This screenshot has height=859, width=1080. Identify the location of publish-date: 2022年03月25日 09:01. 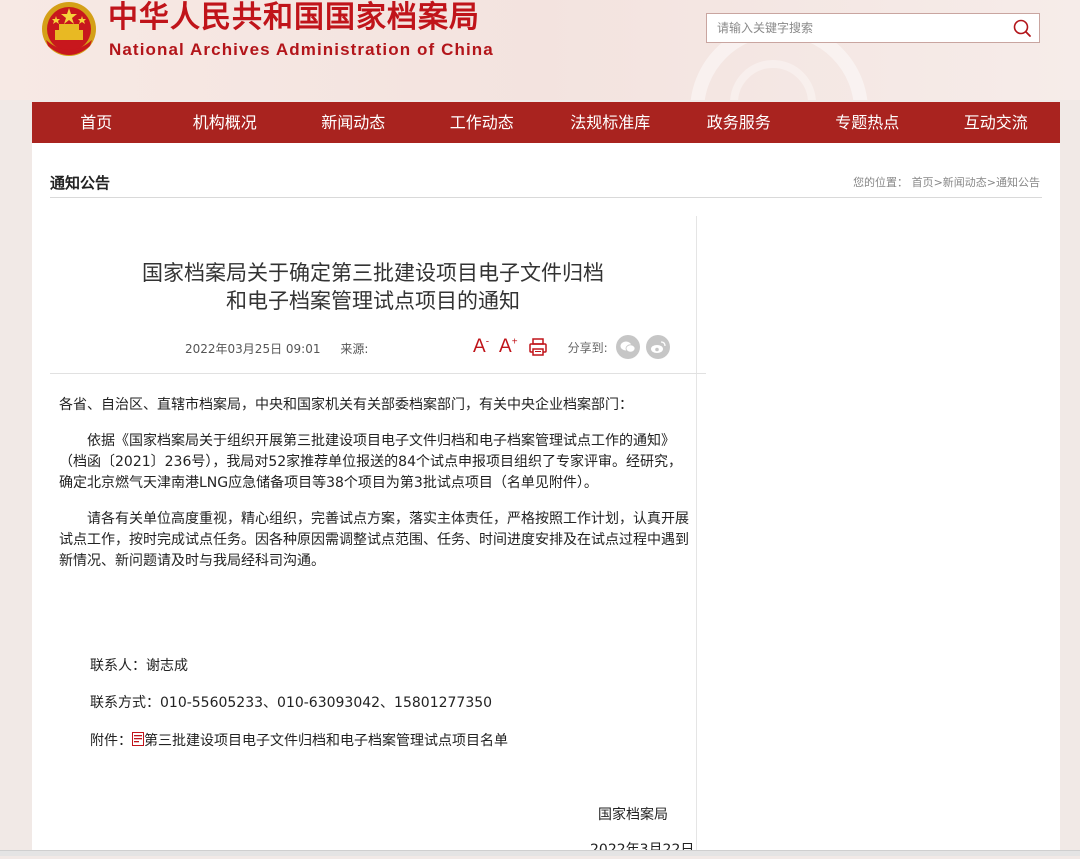
(253, 349).